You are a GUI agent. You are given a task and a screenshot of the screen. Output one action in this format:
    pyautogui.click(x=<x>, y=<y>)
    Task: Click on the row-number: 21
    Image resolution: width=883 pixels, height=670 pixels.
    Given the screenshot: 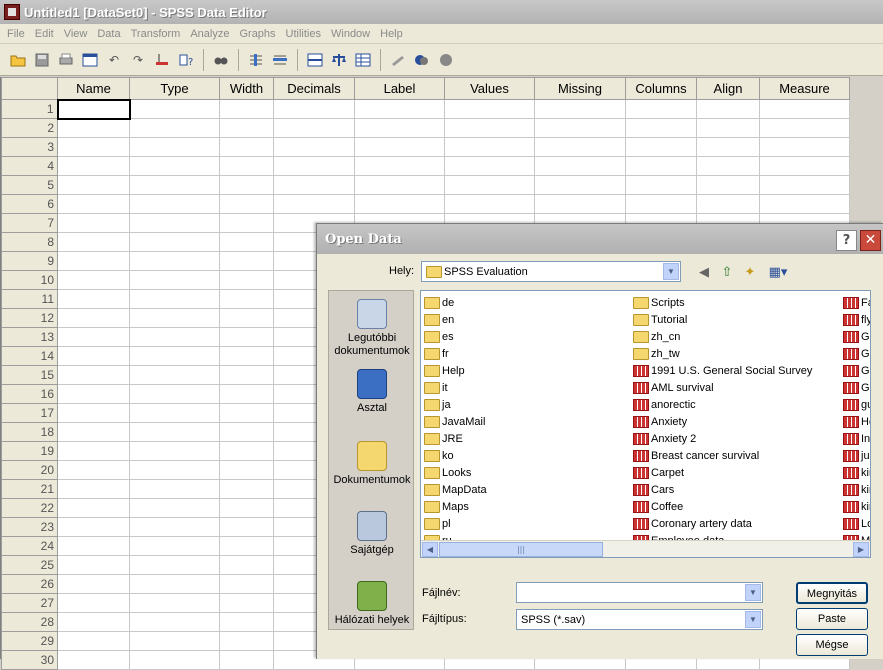 What is the action you would take?
    pyautogui.click(x=29, y=489)
    